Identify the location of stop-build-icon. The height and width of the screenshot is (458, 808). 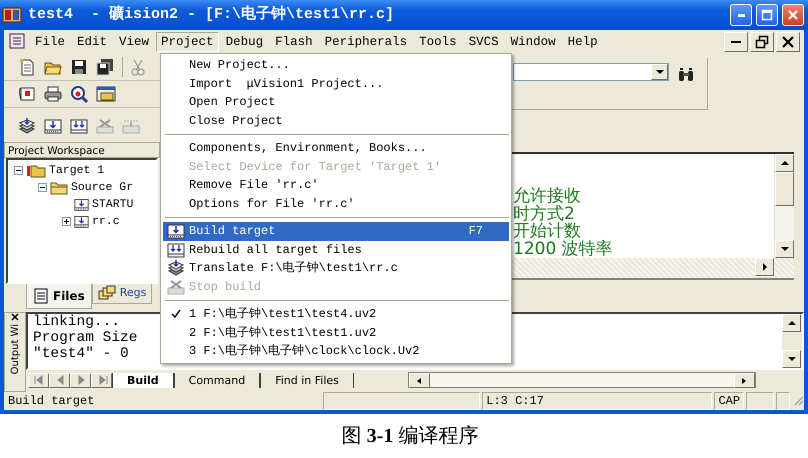
(176, 287).